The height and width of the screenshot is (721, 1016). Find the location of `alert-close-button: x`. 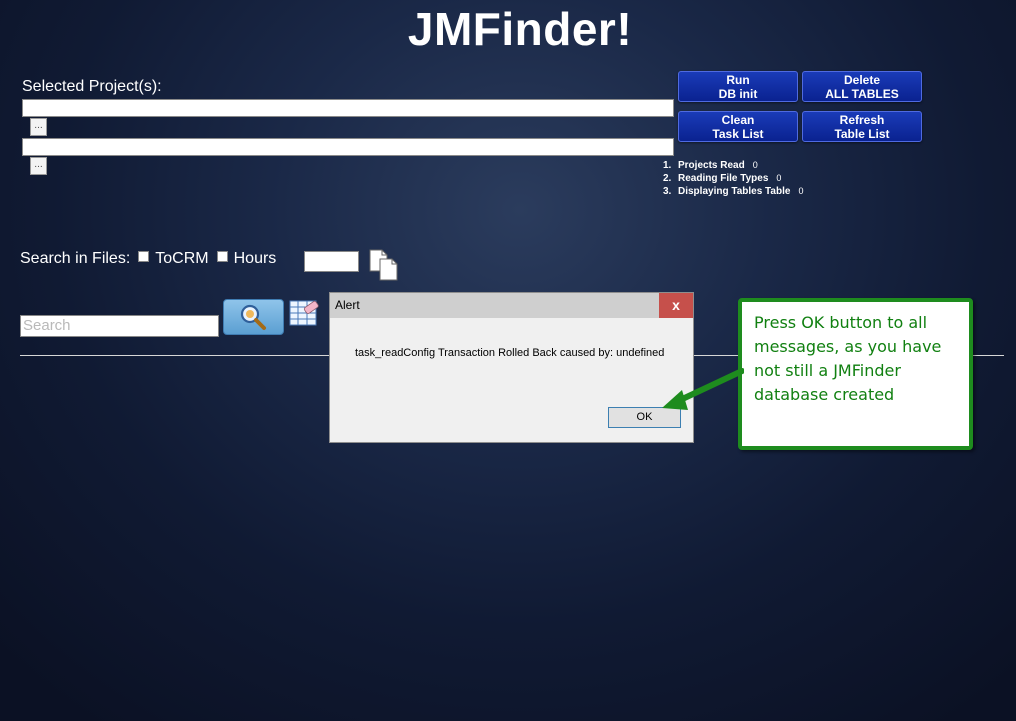

alert-close-button: x is located at coordinates (676, 305).